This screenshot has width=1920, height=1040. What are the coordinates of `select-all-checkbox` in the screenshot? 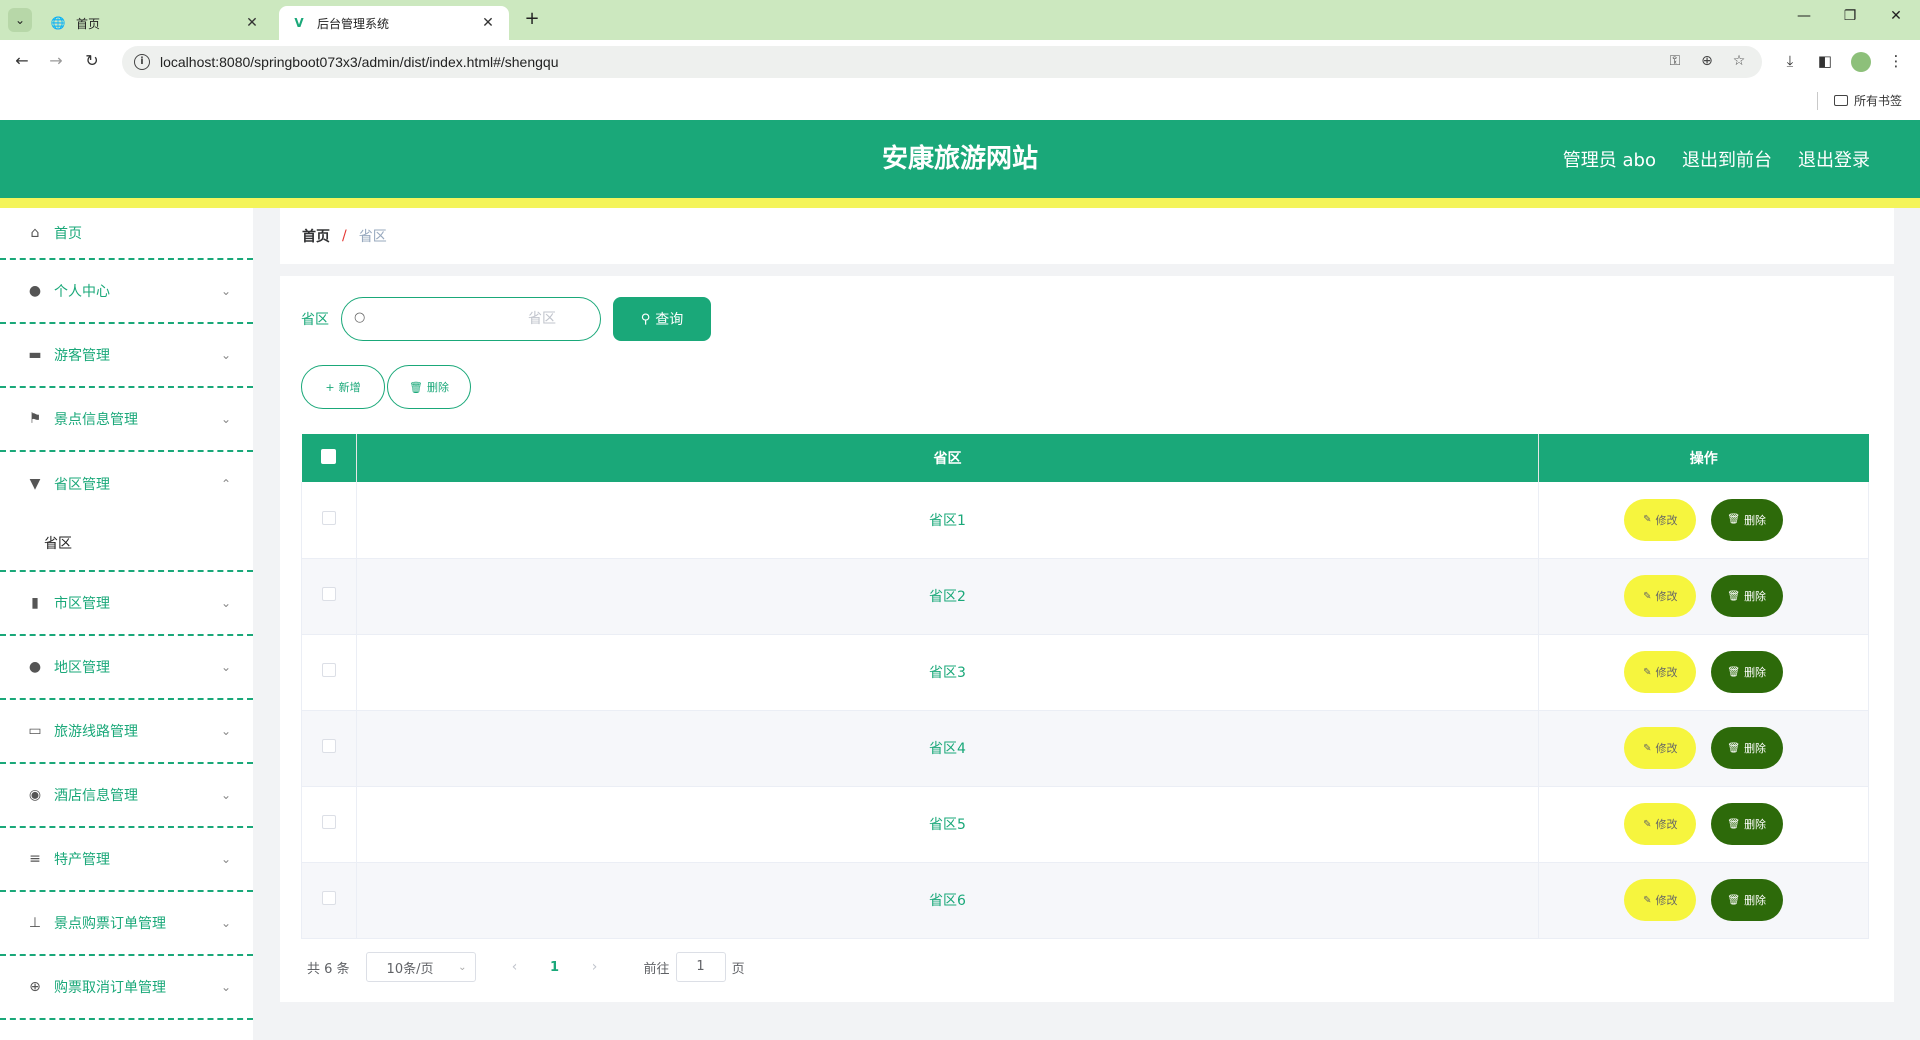 It's located at (329, 456).